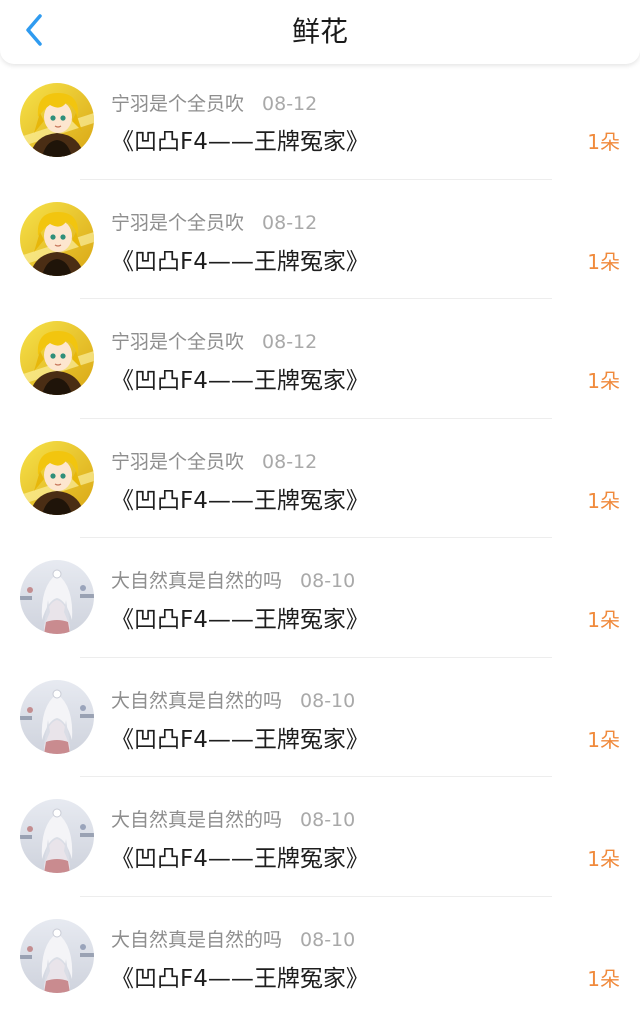 Image resolution: width=640 pixels, height=1016 pixels. I want to click on page-title: 鲜花, so click(320, 32).